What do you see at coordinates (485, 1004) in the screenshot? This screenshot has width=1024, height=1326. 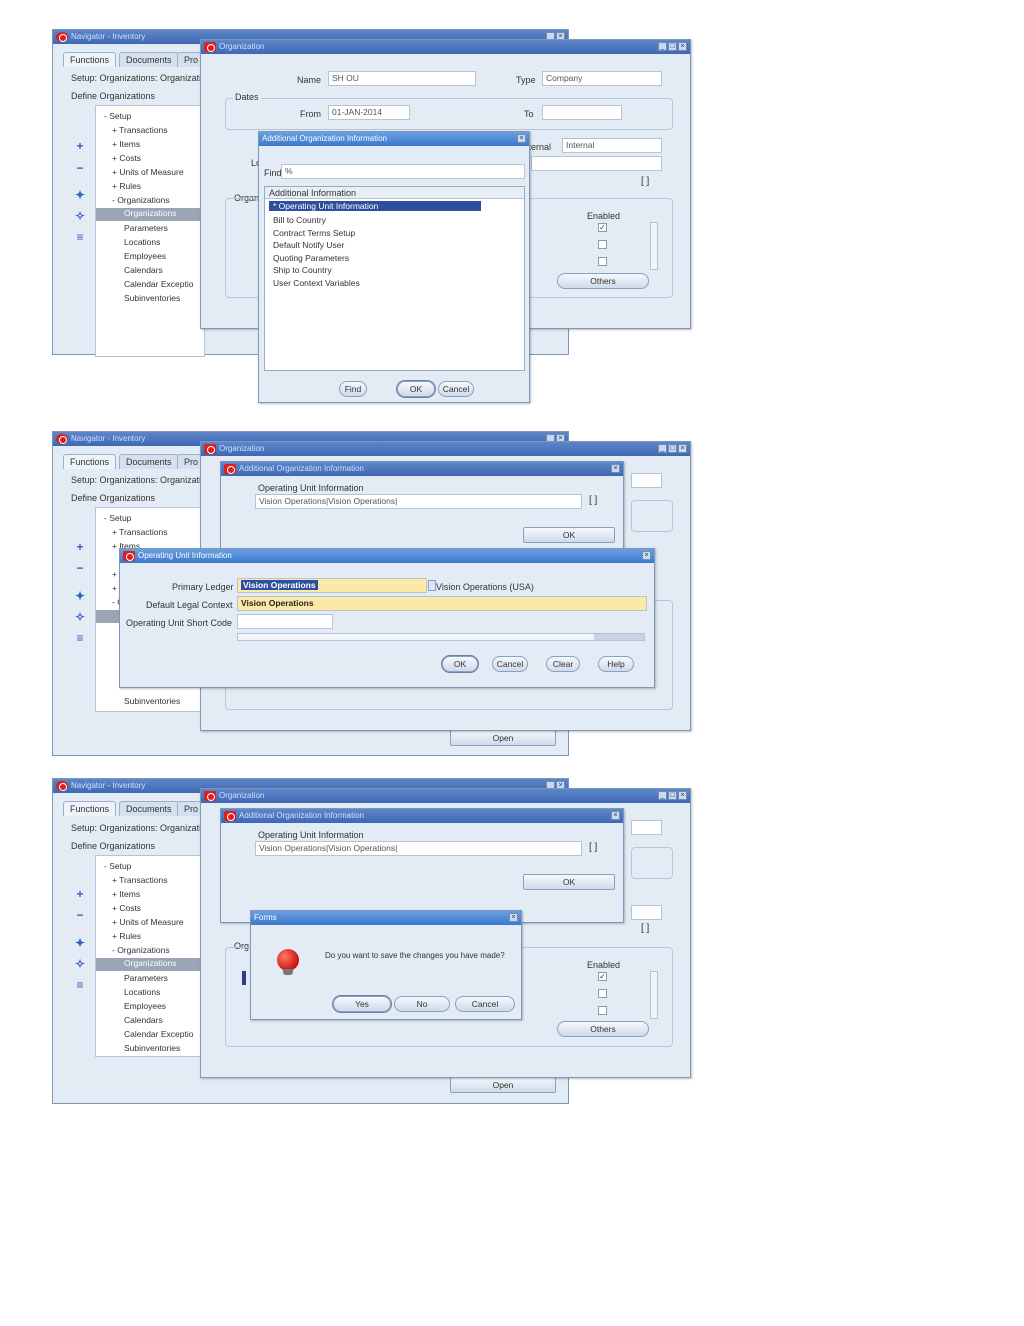 I see `cancel-button: Cancel` at bounding box center [485, 1004].